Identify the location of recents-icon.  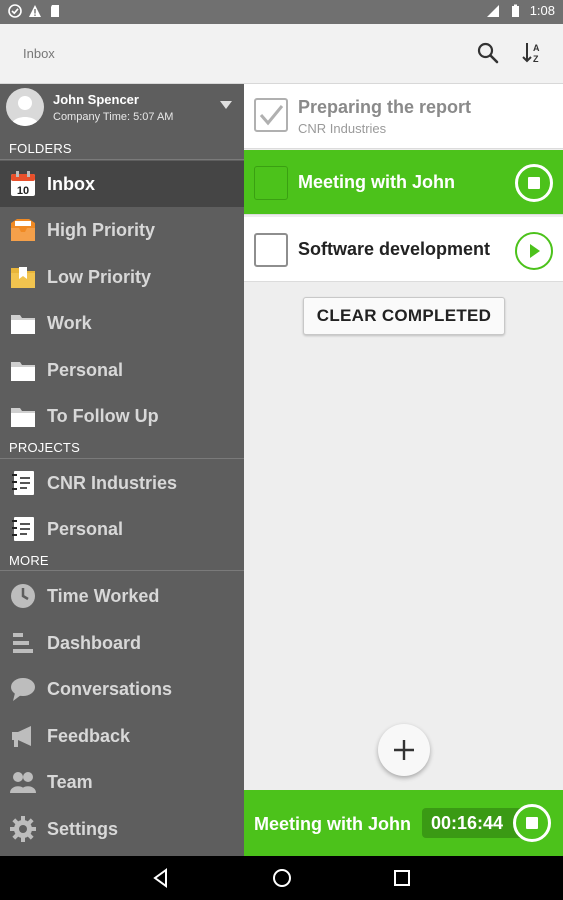
(402, 878).